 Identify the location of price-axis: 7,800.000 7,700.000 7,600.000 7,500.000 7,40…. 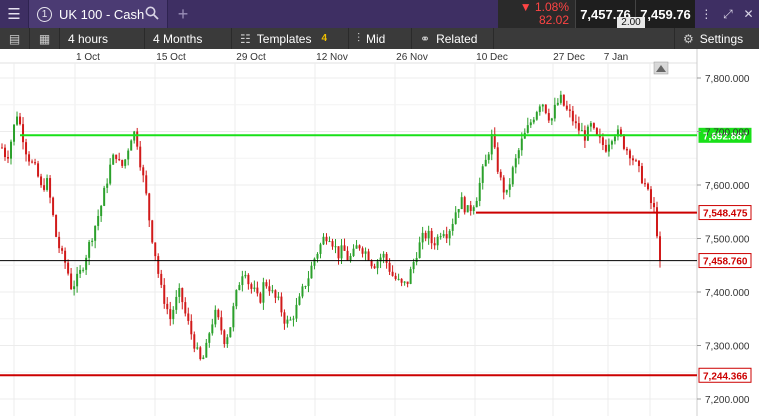
(723, 240).